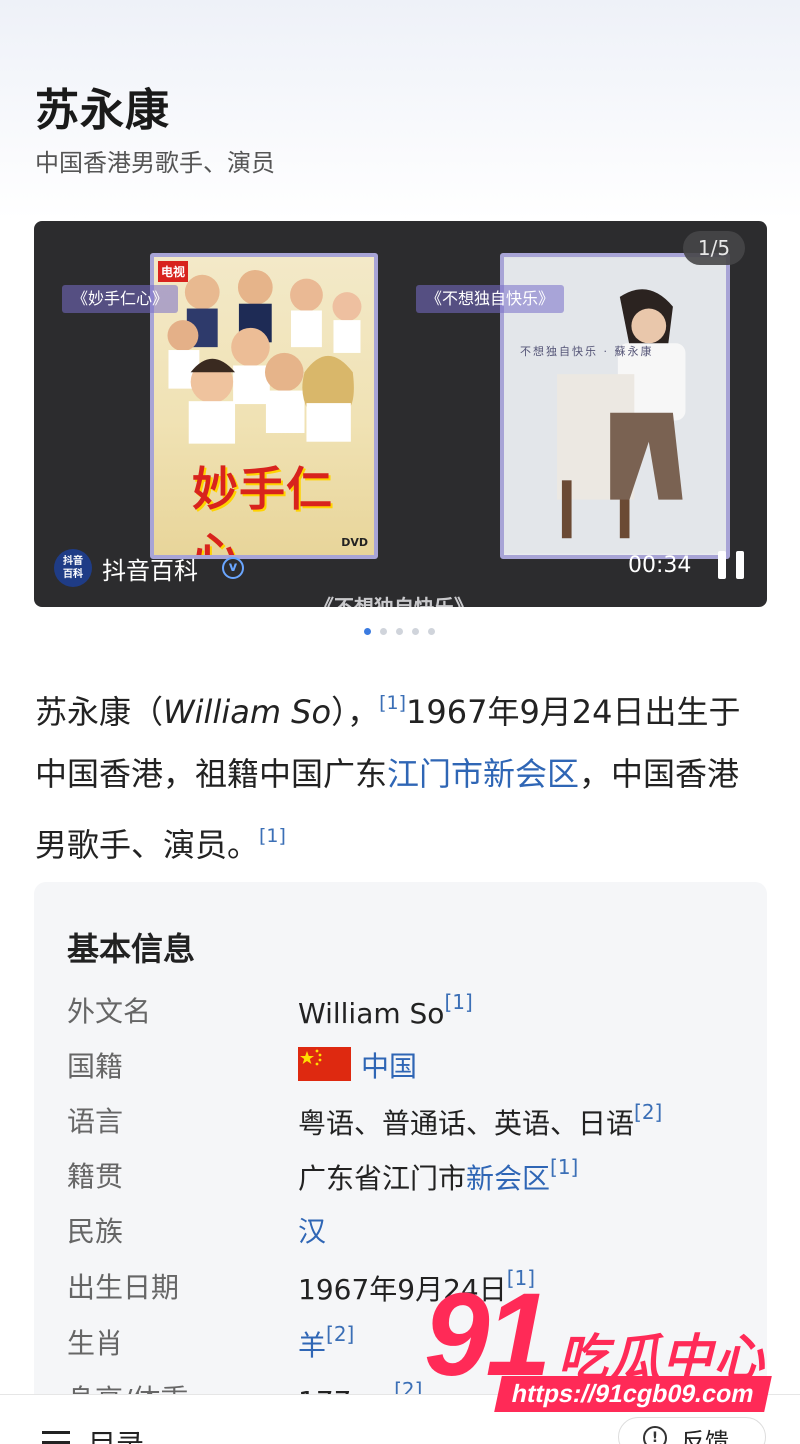  What do you see at coordinates (95, 1343) in the screenshot?
I see `info-key: 生肖` at bounding box center [95, 1343].